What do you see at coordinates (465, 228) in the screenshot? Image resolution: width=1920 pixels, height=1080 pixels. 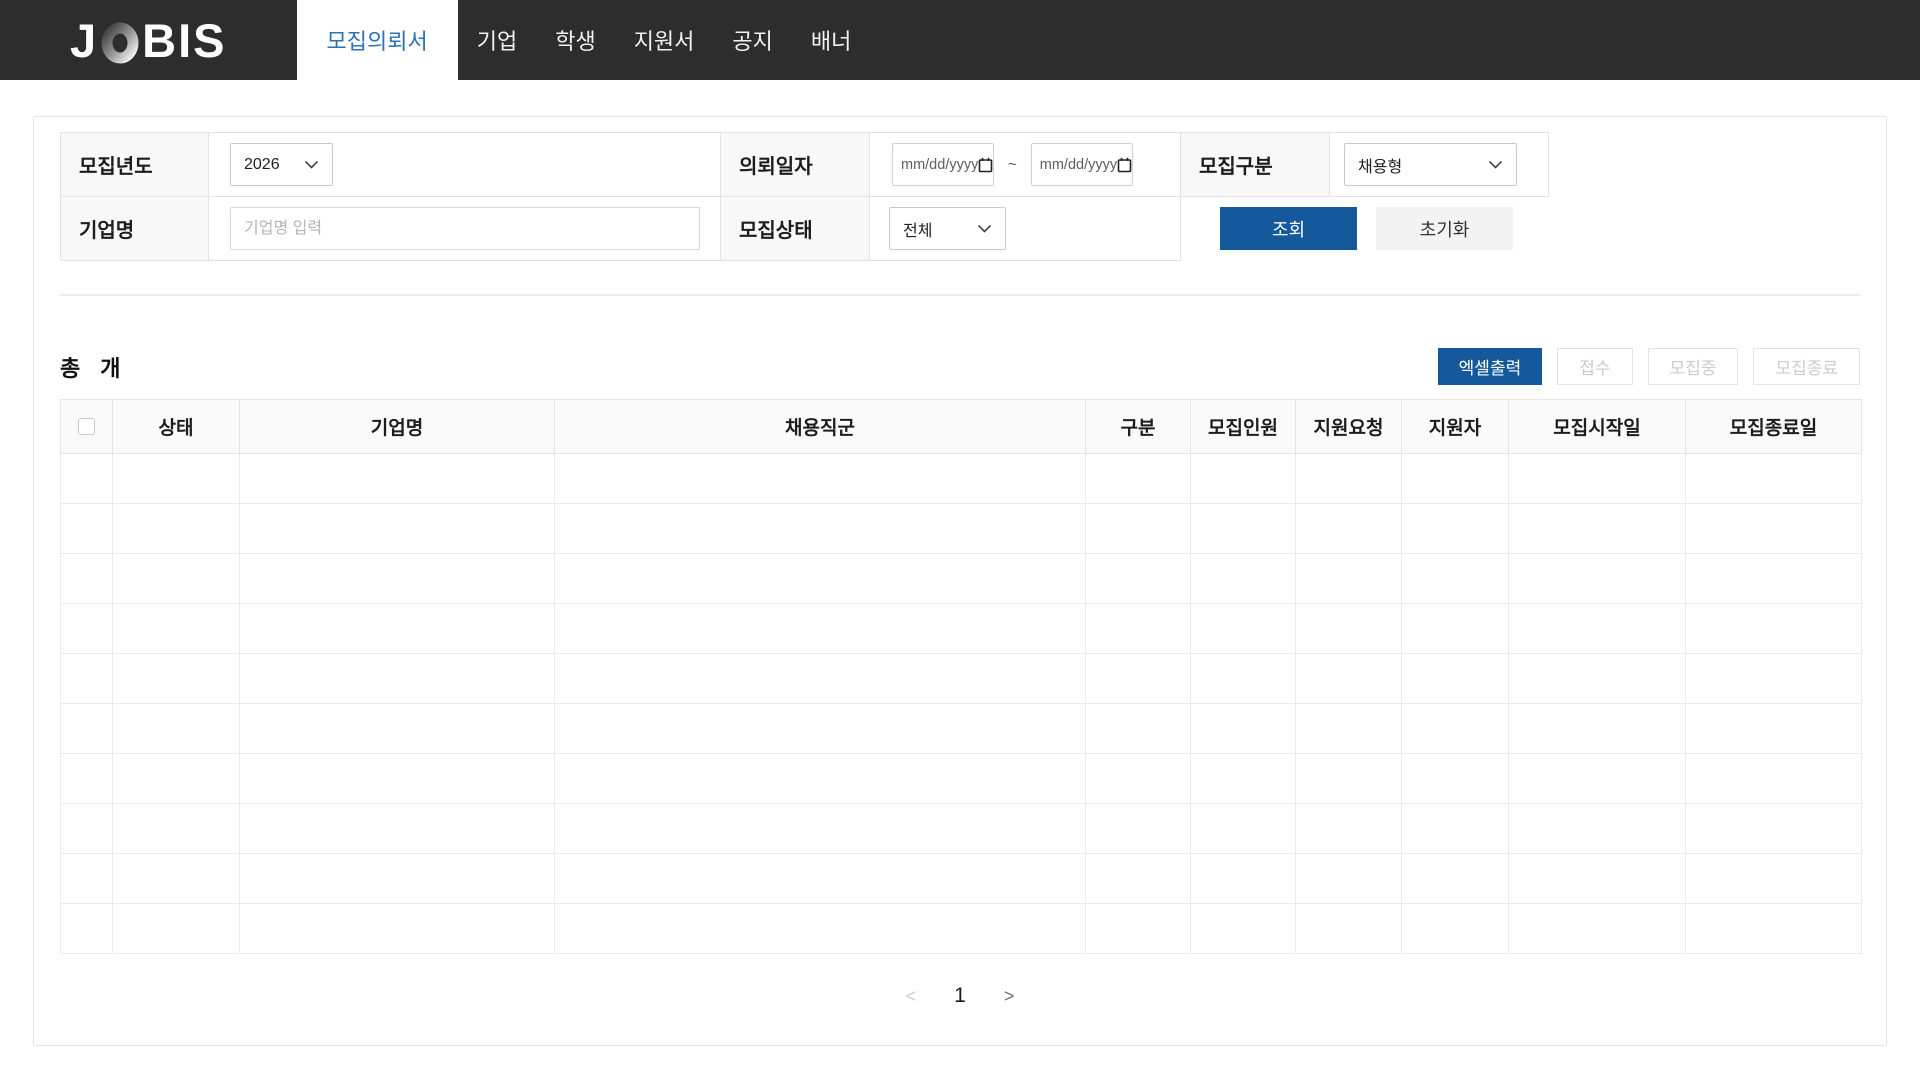 I see `company-input` at bounding box center [465, 228].